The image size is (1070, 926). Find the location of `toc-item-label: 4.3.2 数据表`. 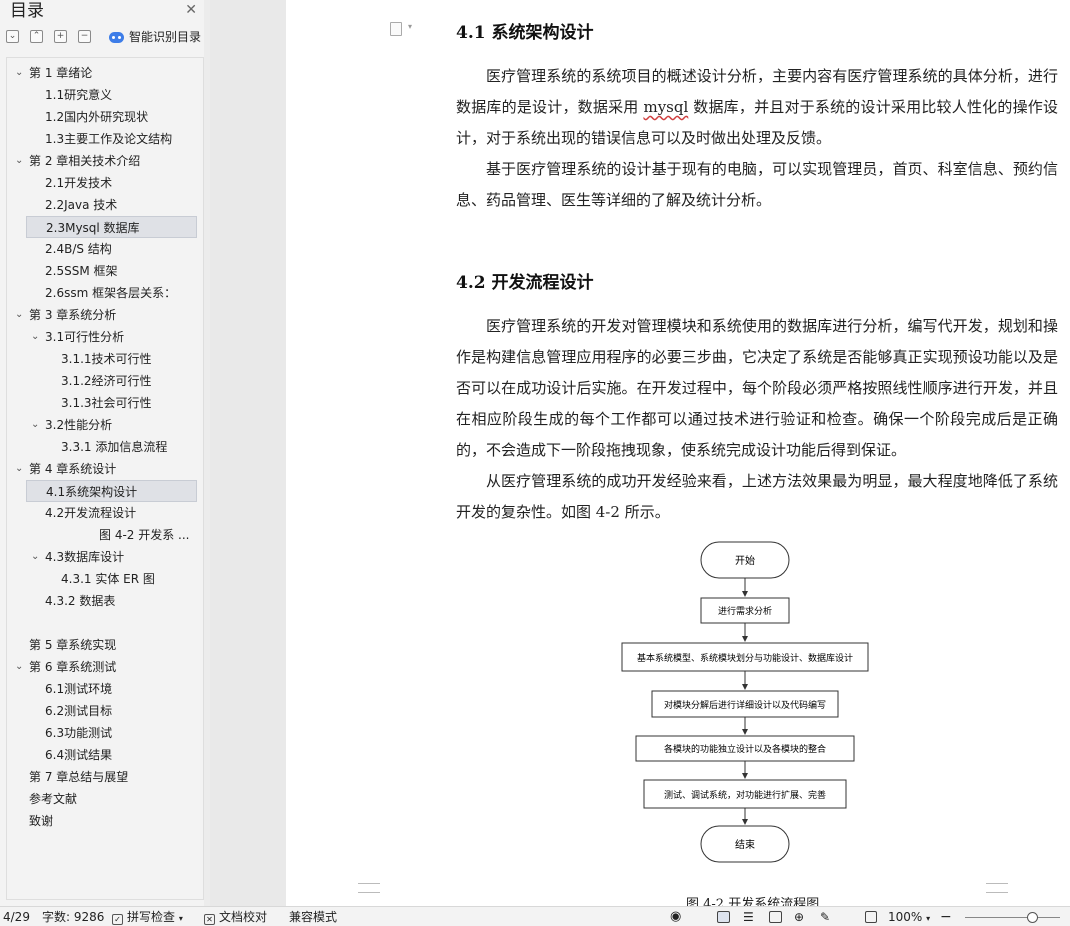

toc-item-label: 4.3.2 数据表 is located at coordinates (80, 601).